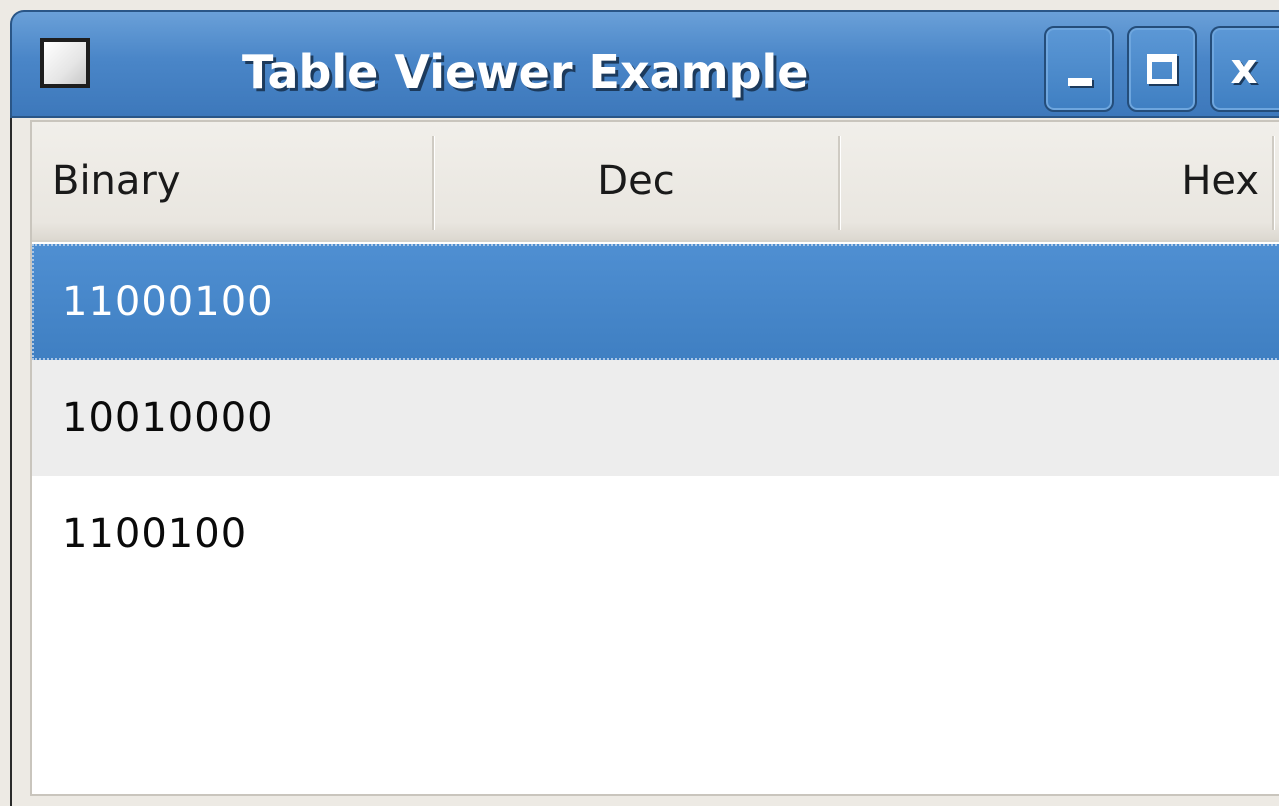 This screenshot has width=1279, height=806. What do you see at coordinates (655, 418) in the screenshot?
I see `table-row: 10010000` at bounding box center [655, 418].